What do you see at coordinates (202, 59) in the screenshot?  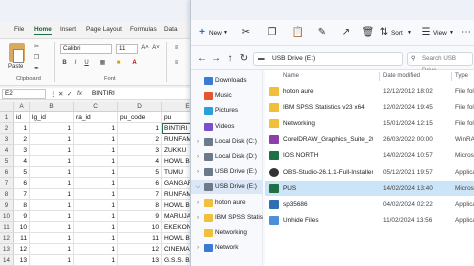 I see `back-arrow-icon: ←` at bounding box center [202, 59].